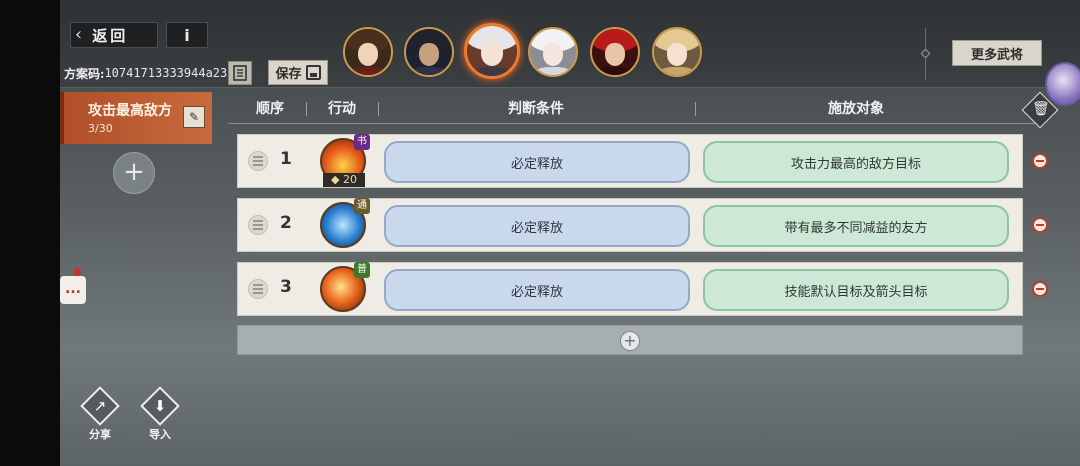  I want to click on plan-count: 3/30, so click(100, 128).